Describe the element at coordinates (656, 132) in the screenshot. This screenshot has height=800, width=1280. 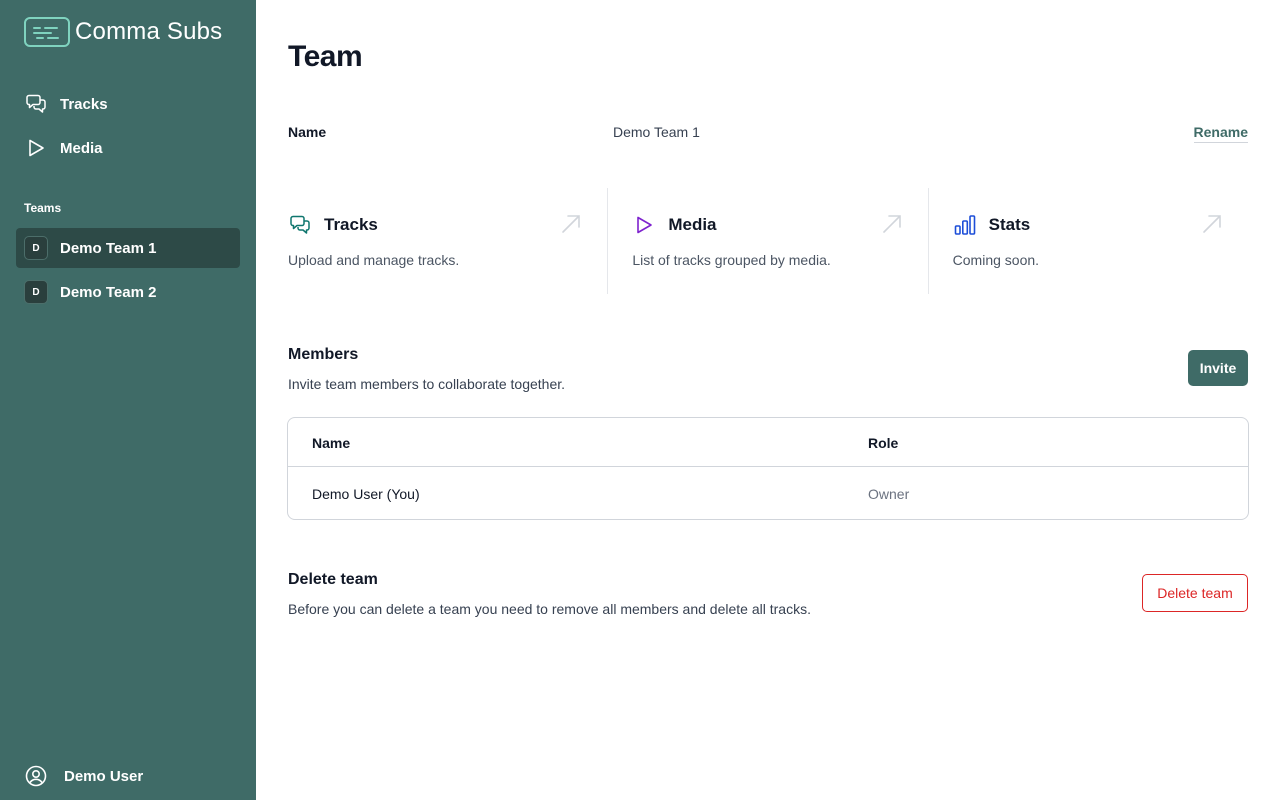
I see `team-name-value: Demo Team 1` at that location.